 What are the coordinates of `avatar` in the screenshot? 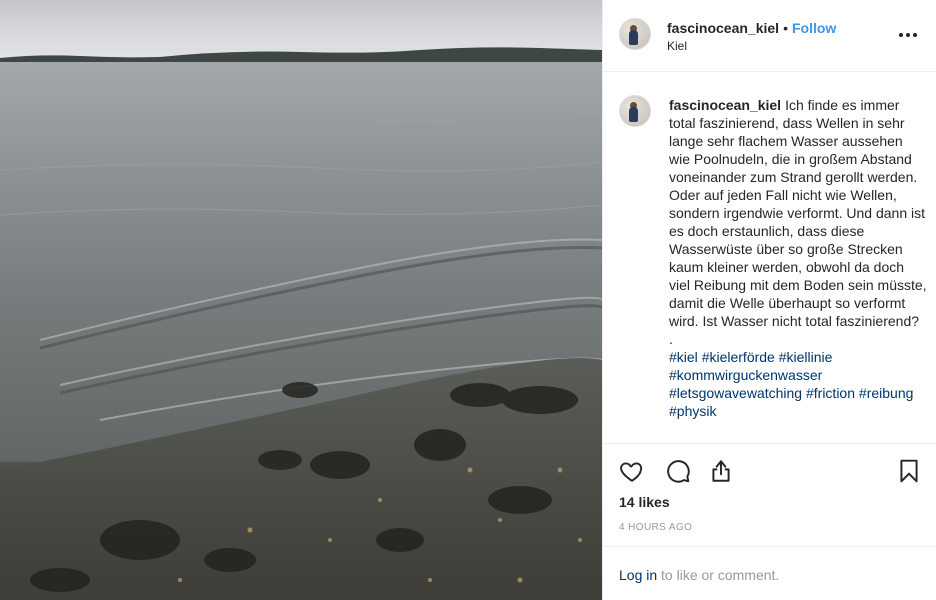 It's located at (635, 34).